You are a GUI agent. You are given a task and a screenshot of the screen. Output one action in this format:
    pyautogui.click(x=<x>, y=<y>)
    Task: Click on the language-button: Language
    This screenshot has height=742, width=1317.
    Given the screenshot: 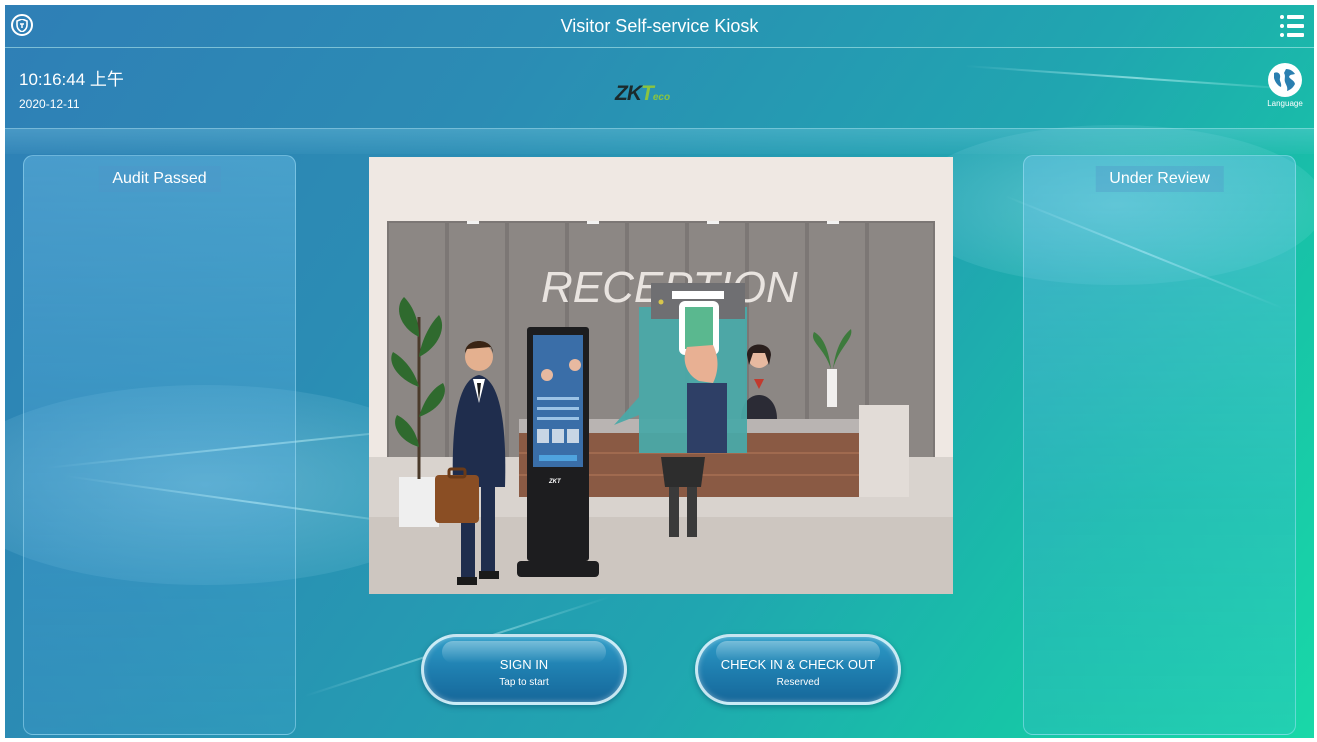 What is the action you would take?
    pyautogui.click(x=1285, y=85)
    